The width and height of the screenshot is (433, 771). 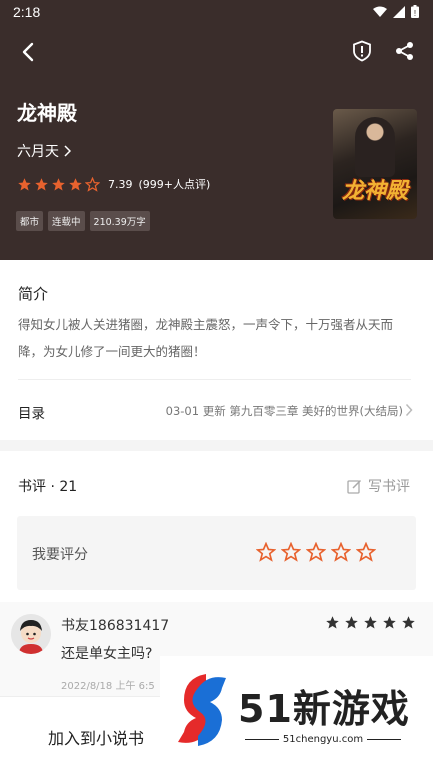 I want to click on review-stars, so click(x=370, y=622).